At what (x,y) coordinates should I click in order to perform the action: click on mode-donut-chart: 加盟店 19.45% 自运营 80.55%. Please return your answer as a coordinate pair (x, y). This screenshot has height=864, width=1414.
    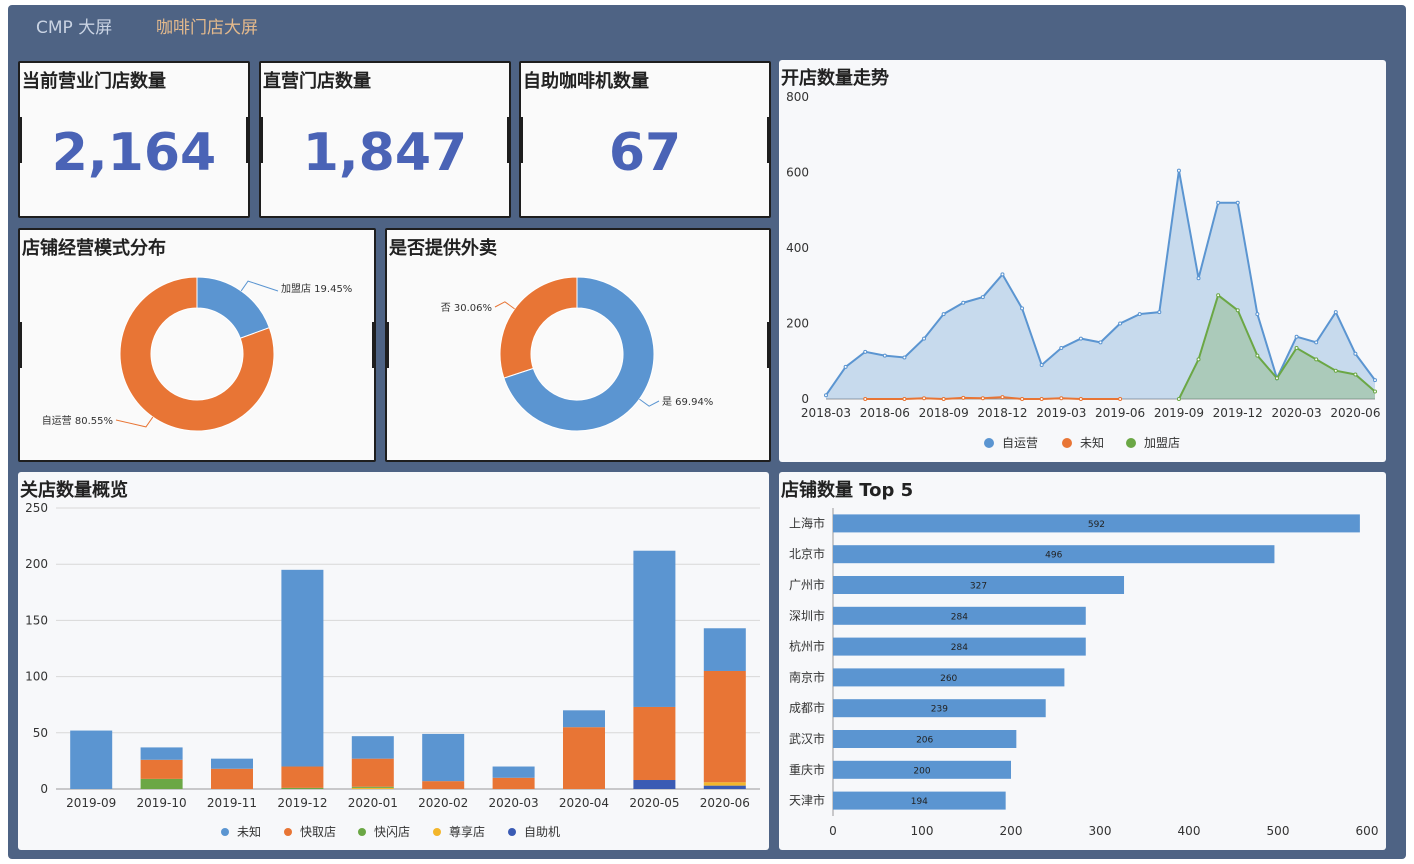
    Looking at the image, I should click on (197, 354).